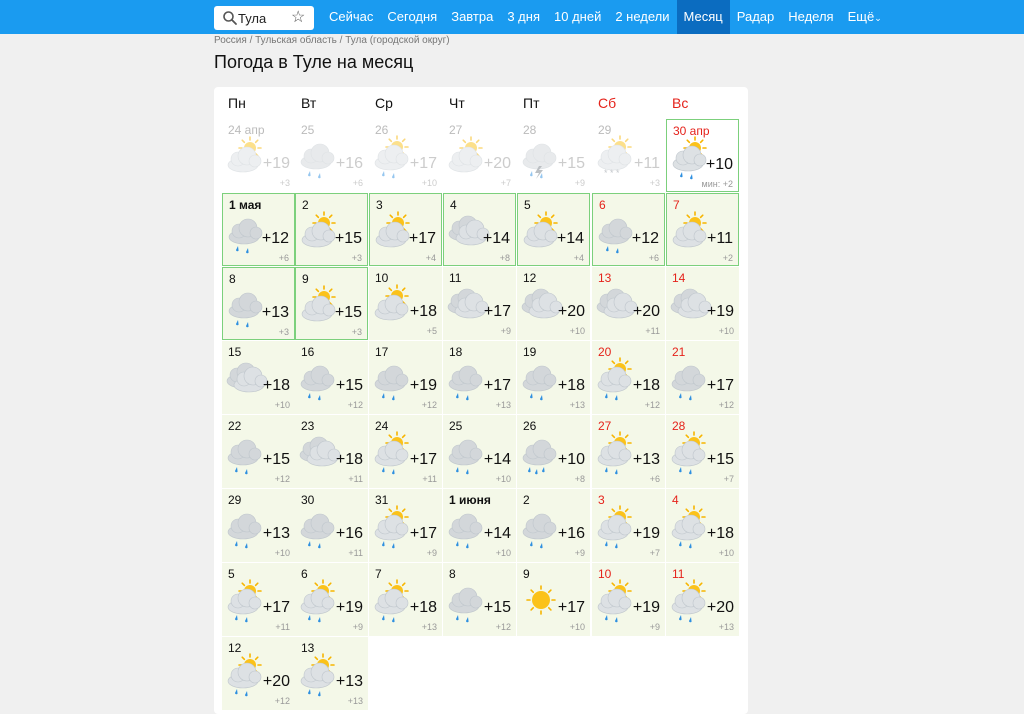  Describe the element at coordinates (504, 258) in the screenshot. I see `min-temp: +8` at that location.